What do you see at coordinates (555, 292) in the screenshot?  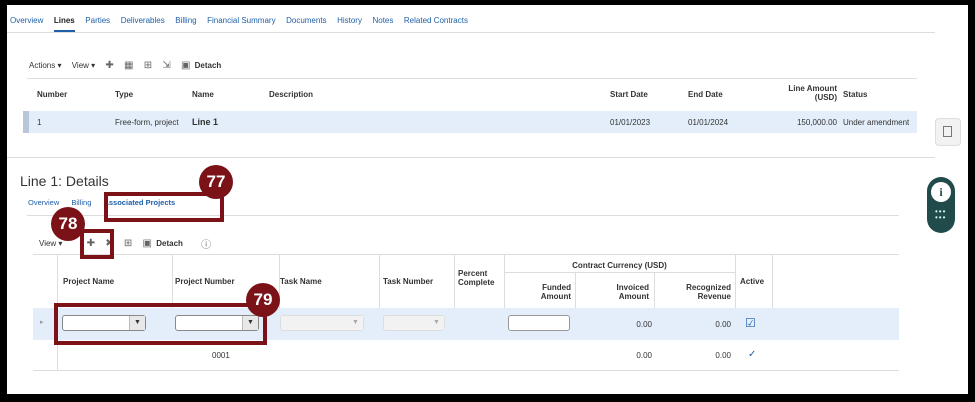 I see `col-funded-amount: Funded Amount` at bounding box center [555, 292].